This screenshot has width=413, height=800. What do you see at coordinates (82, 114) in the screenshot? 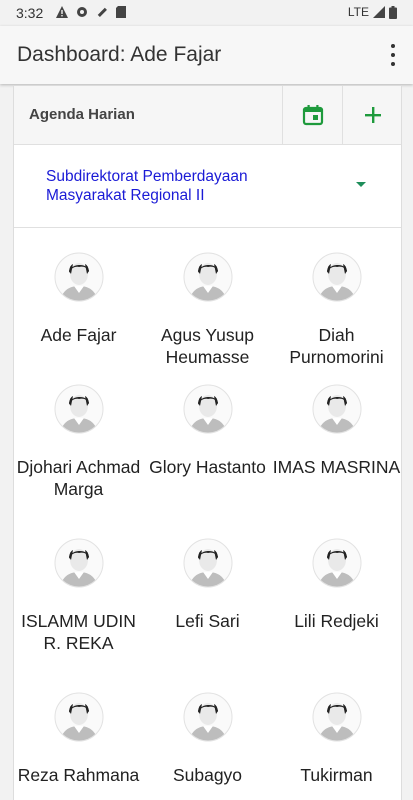
I see `agenda-label: Agenda Harian` at bounding box center [82, 114].